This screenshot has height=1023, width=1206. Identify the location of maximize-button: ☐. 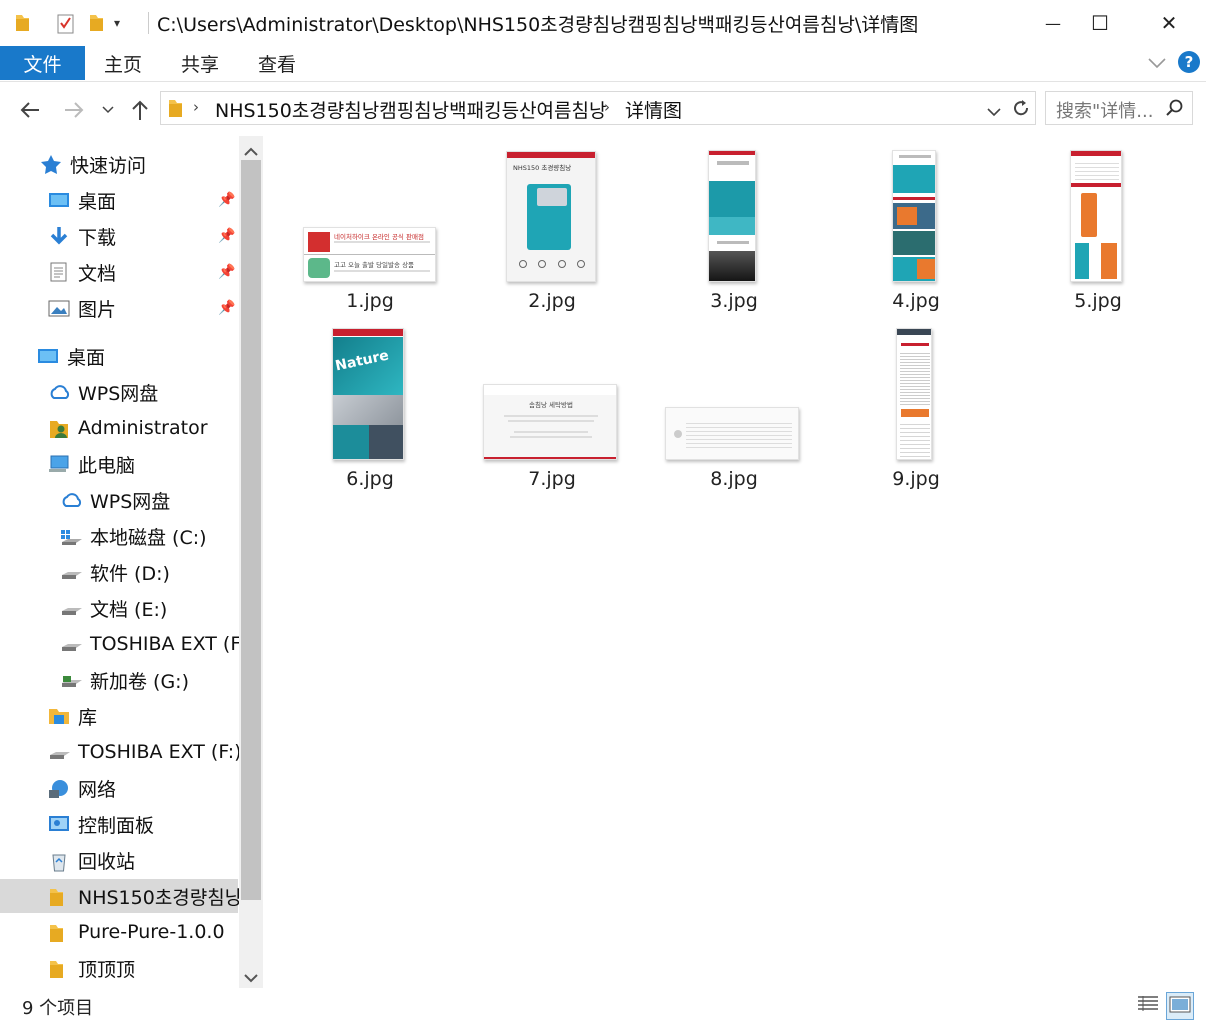
(1100, 23).